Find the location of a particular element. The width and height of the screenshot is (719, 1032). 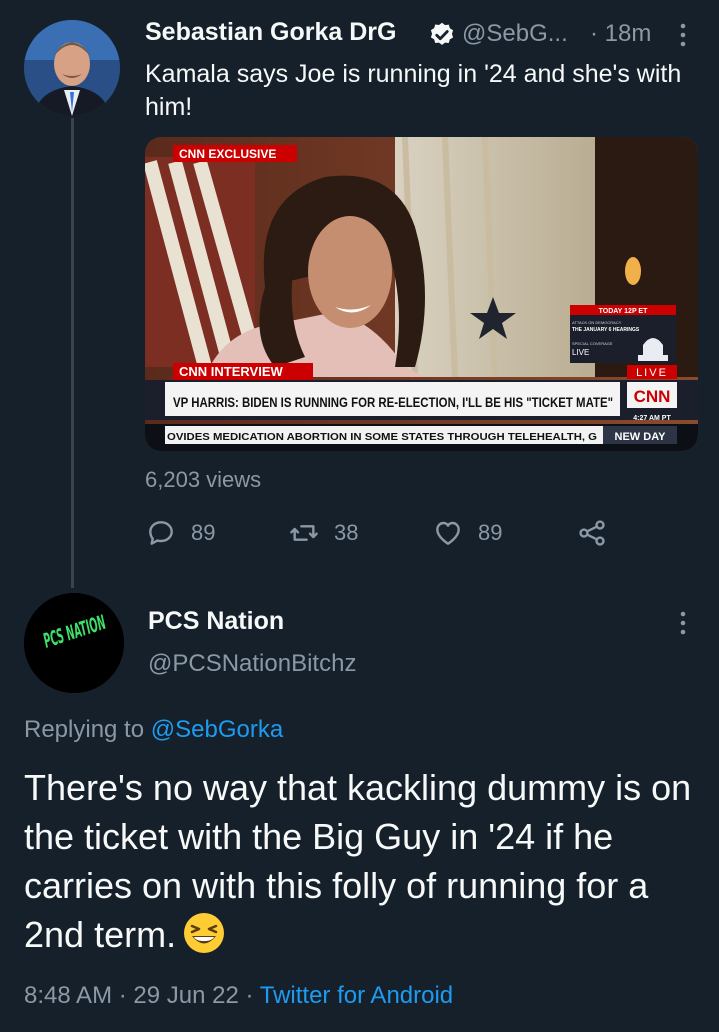

reply-author-avatar: PCS NATION is located at coordinates (74, 643).